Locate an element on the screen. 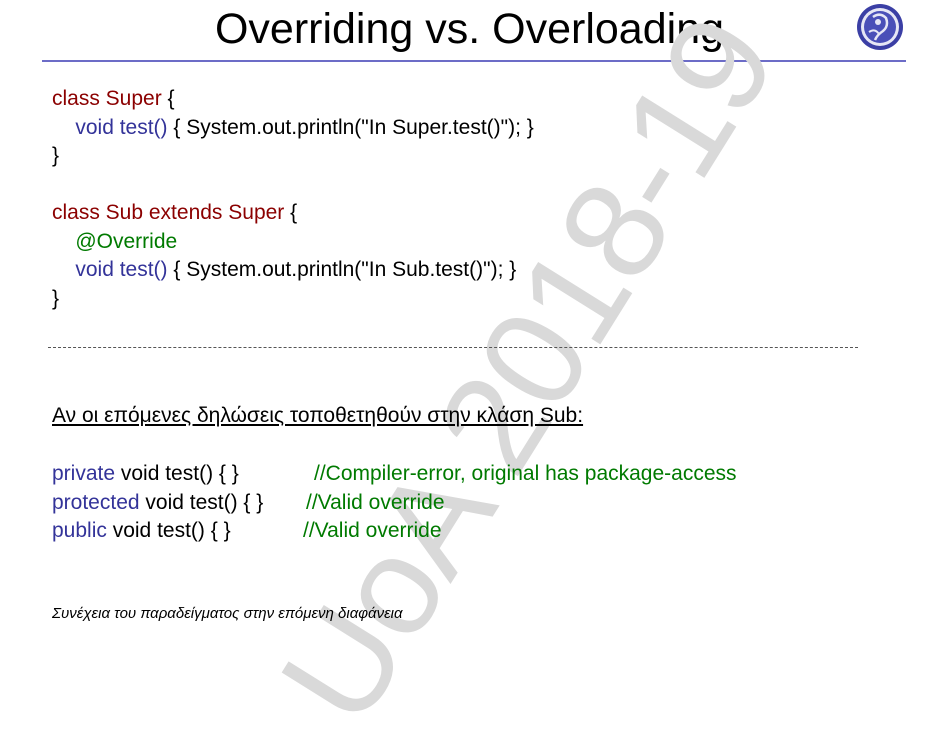  code-line-sub-close: } is located at coordinates (56, 298).